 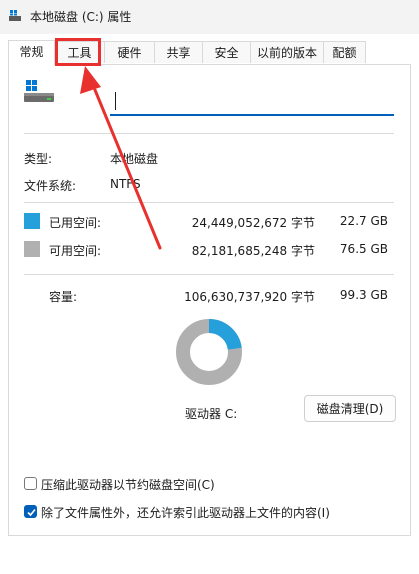 What do you see at coordinates (128, 484) in the screenshot?
I see `compress-label: 压缩此驱动器以节约磁盘空间(C)` at bounding box center [128, 484].